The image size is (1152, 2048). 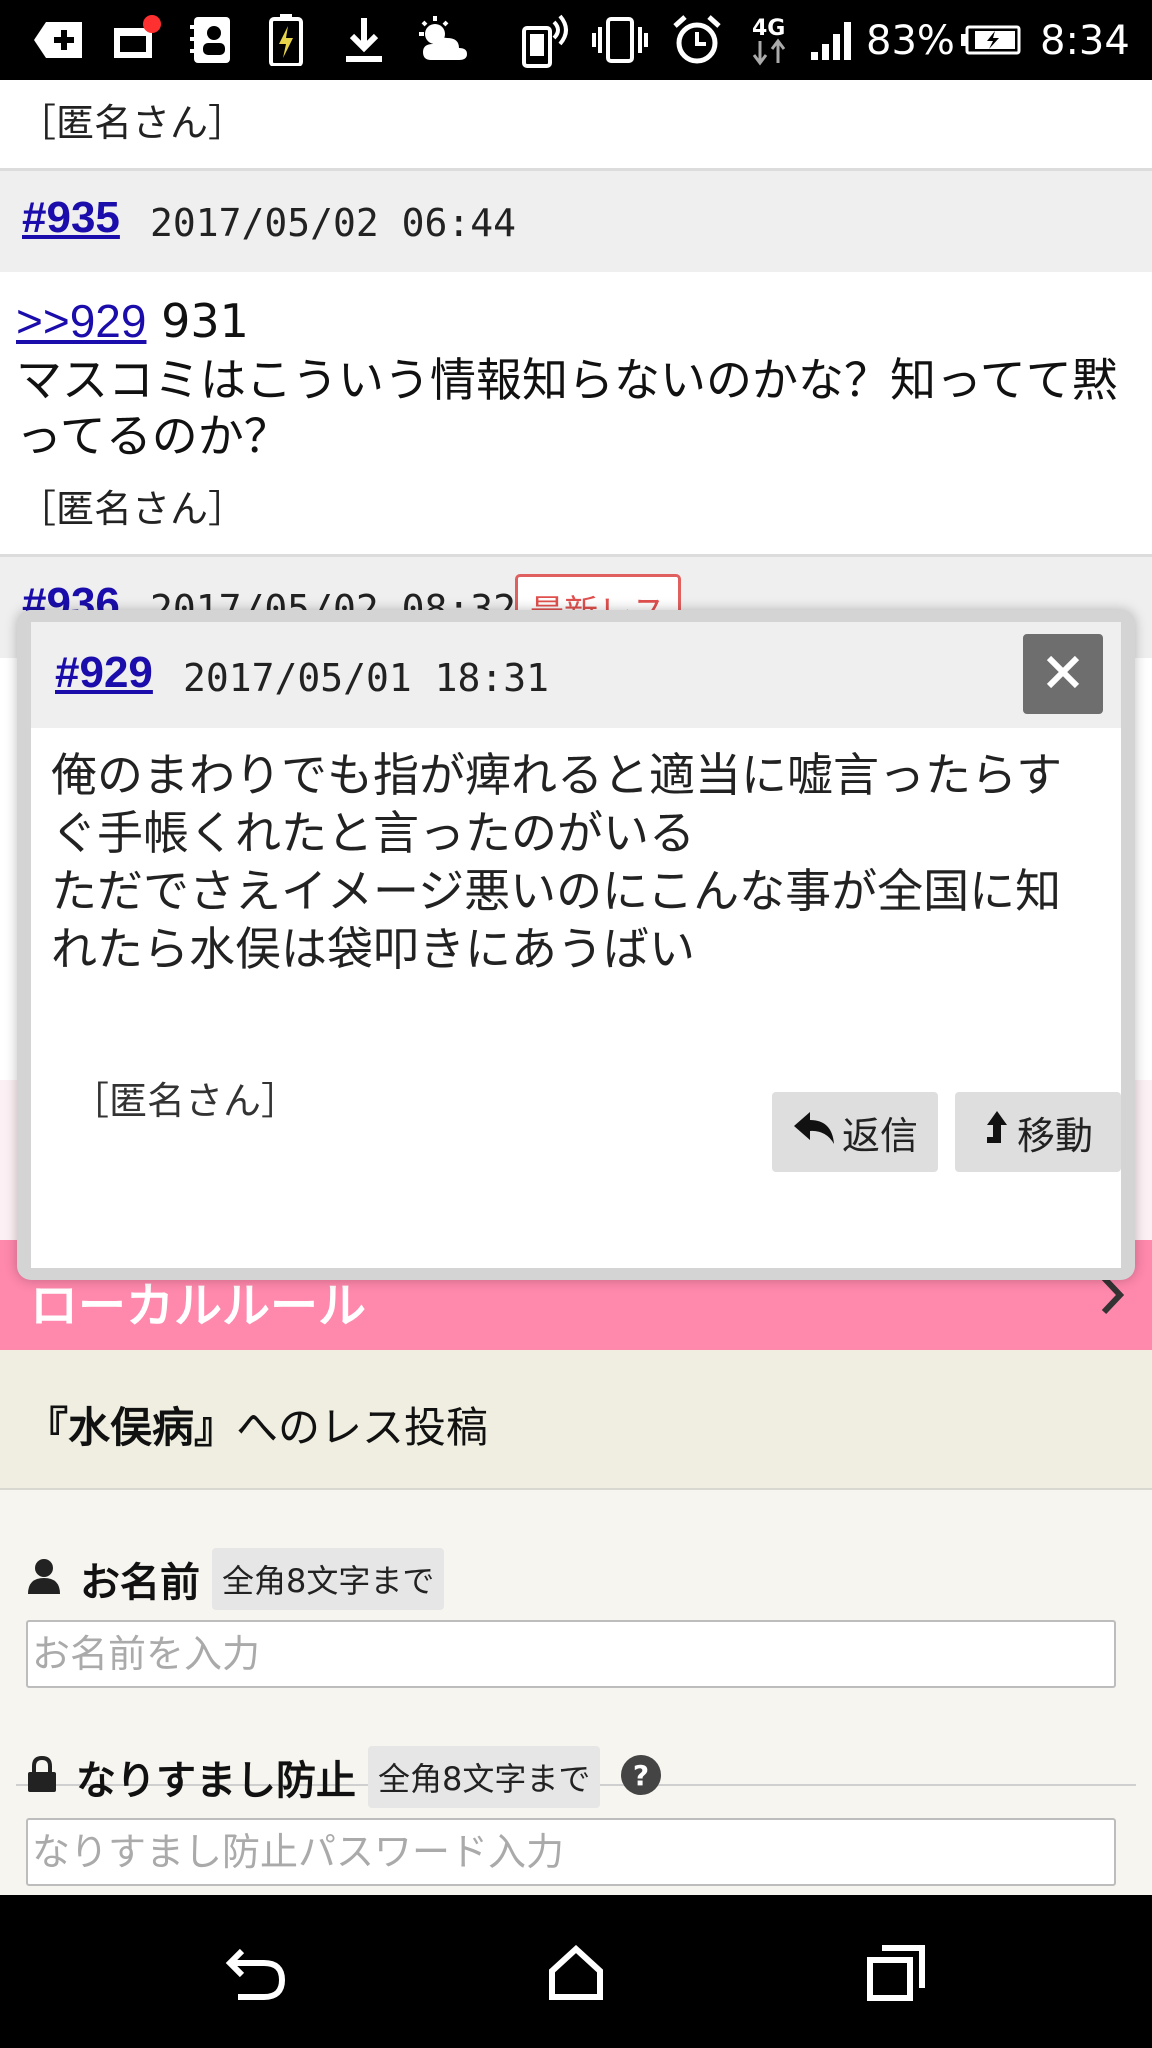 I want to click on add-box-icon, so click(x=58, y=40).